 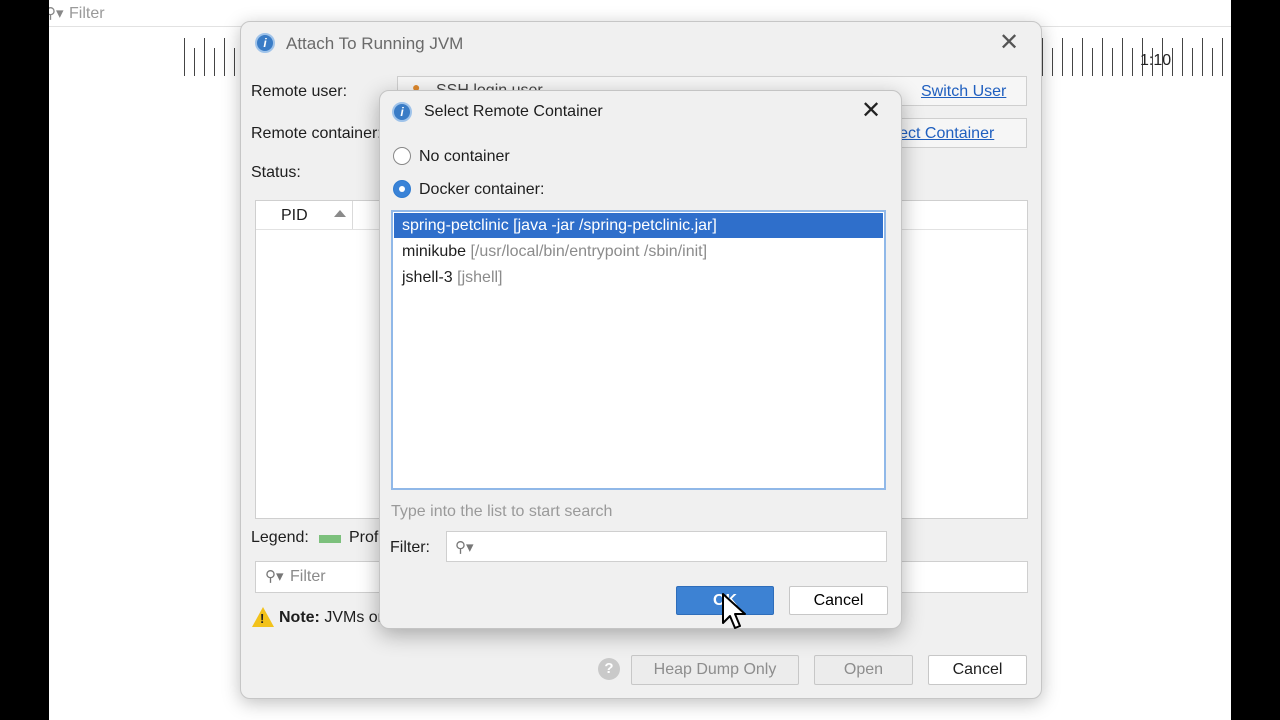 I want to click on sort-ascending-icon, so click(x=340, y=213).